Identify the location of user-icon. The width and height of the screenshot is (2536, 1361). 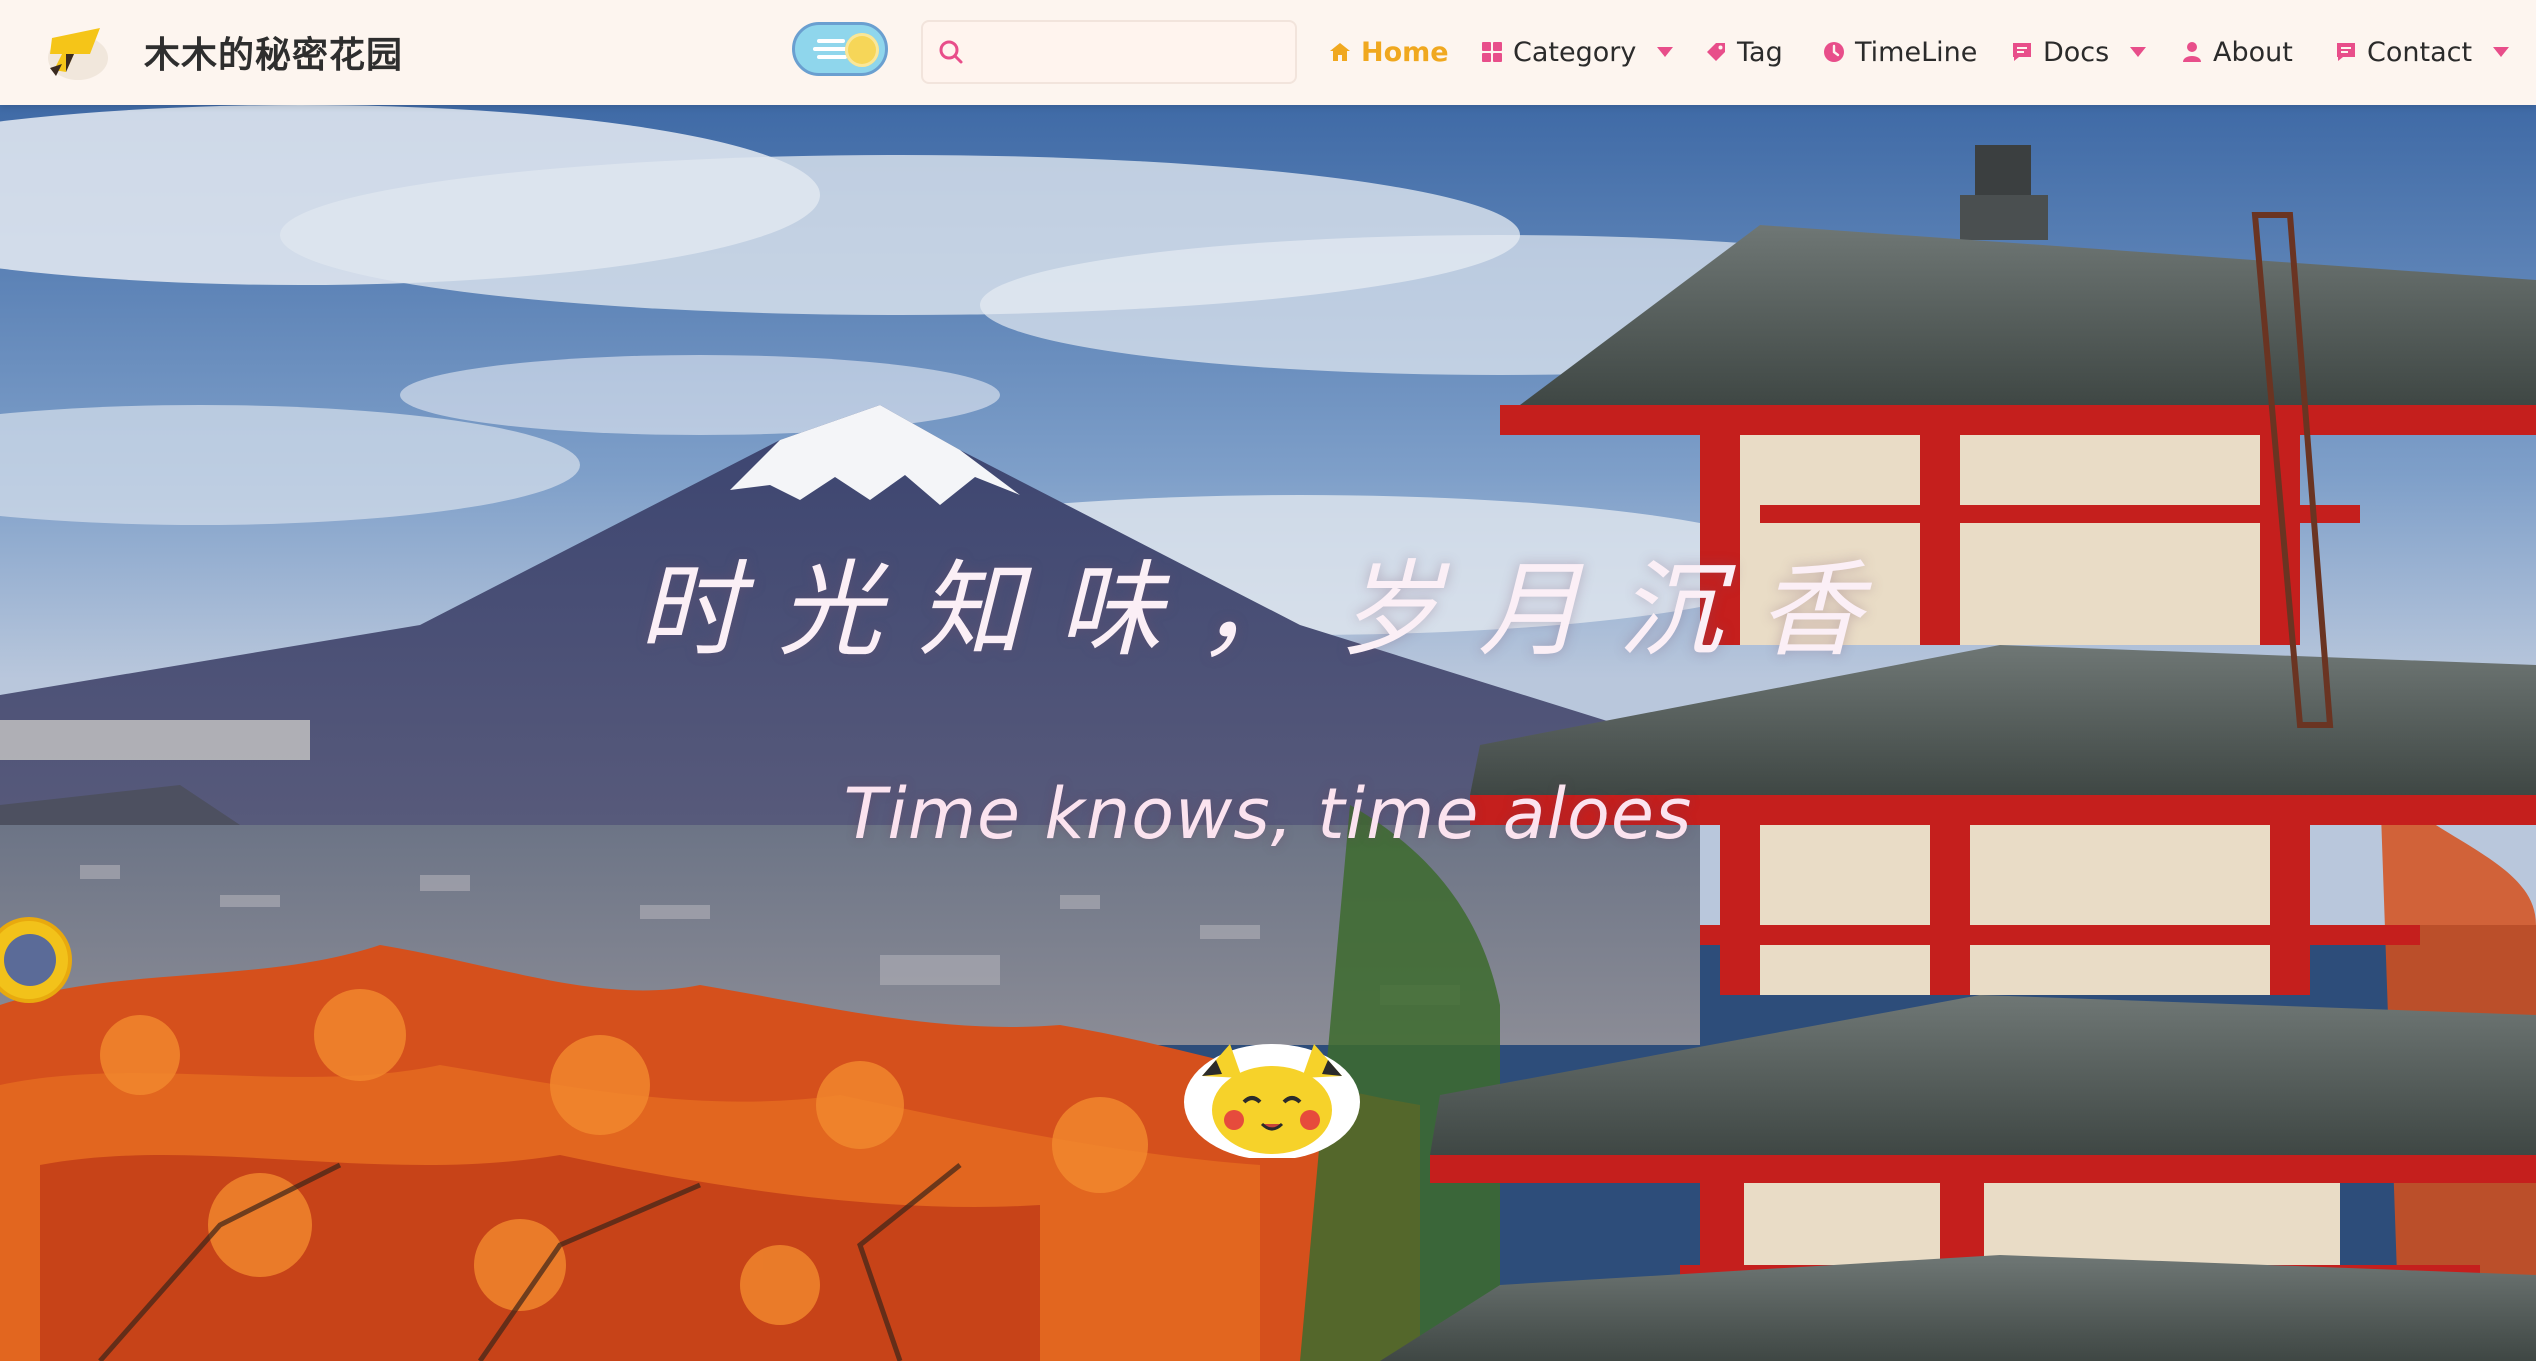
(2192, 52).